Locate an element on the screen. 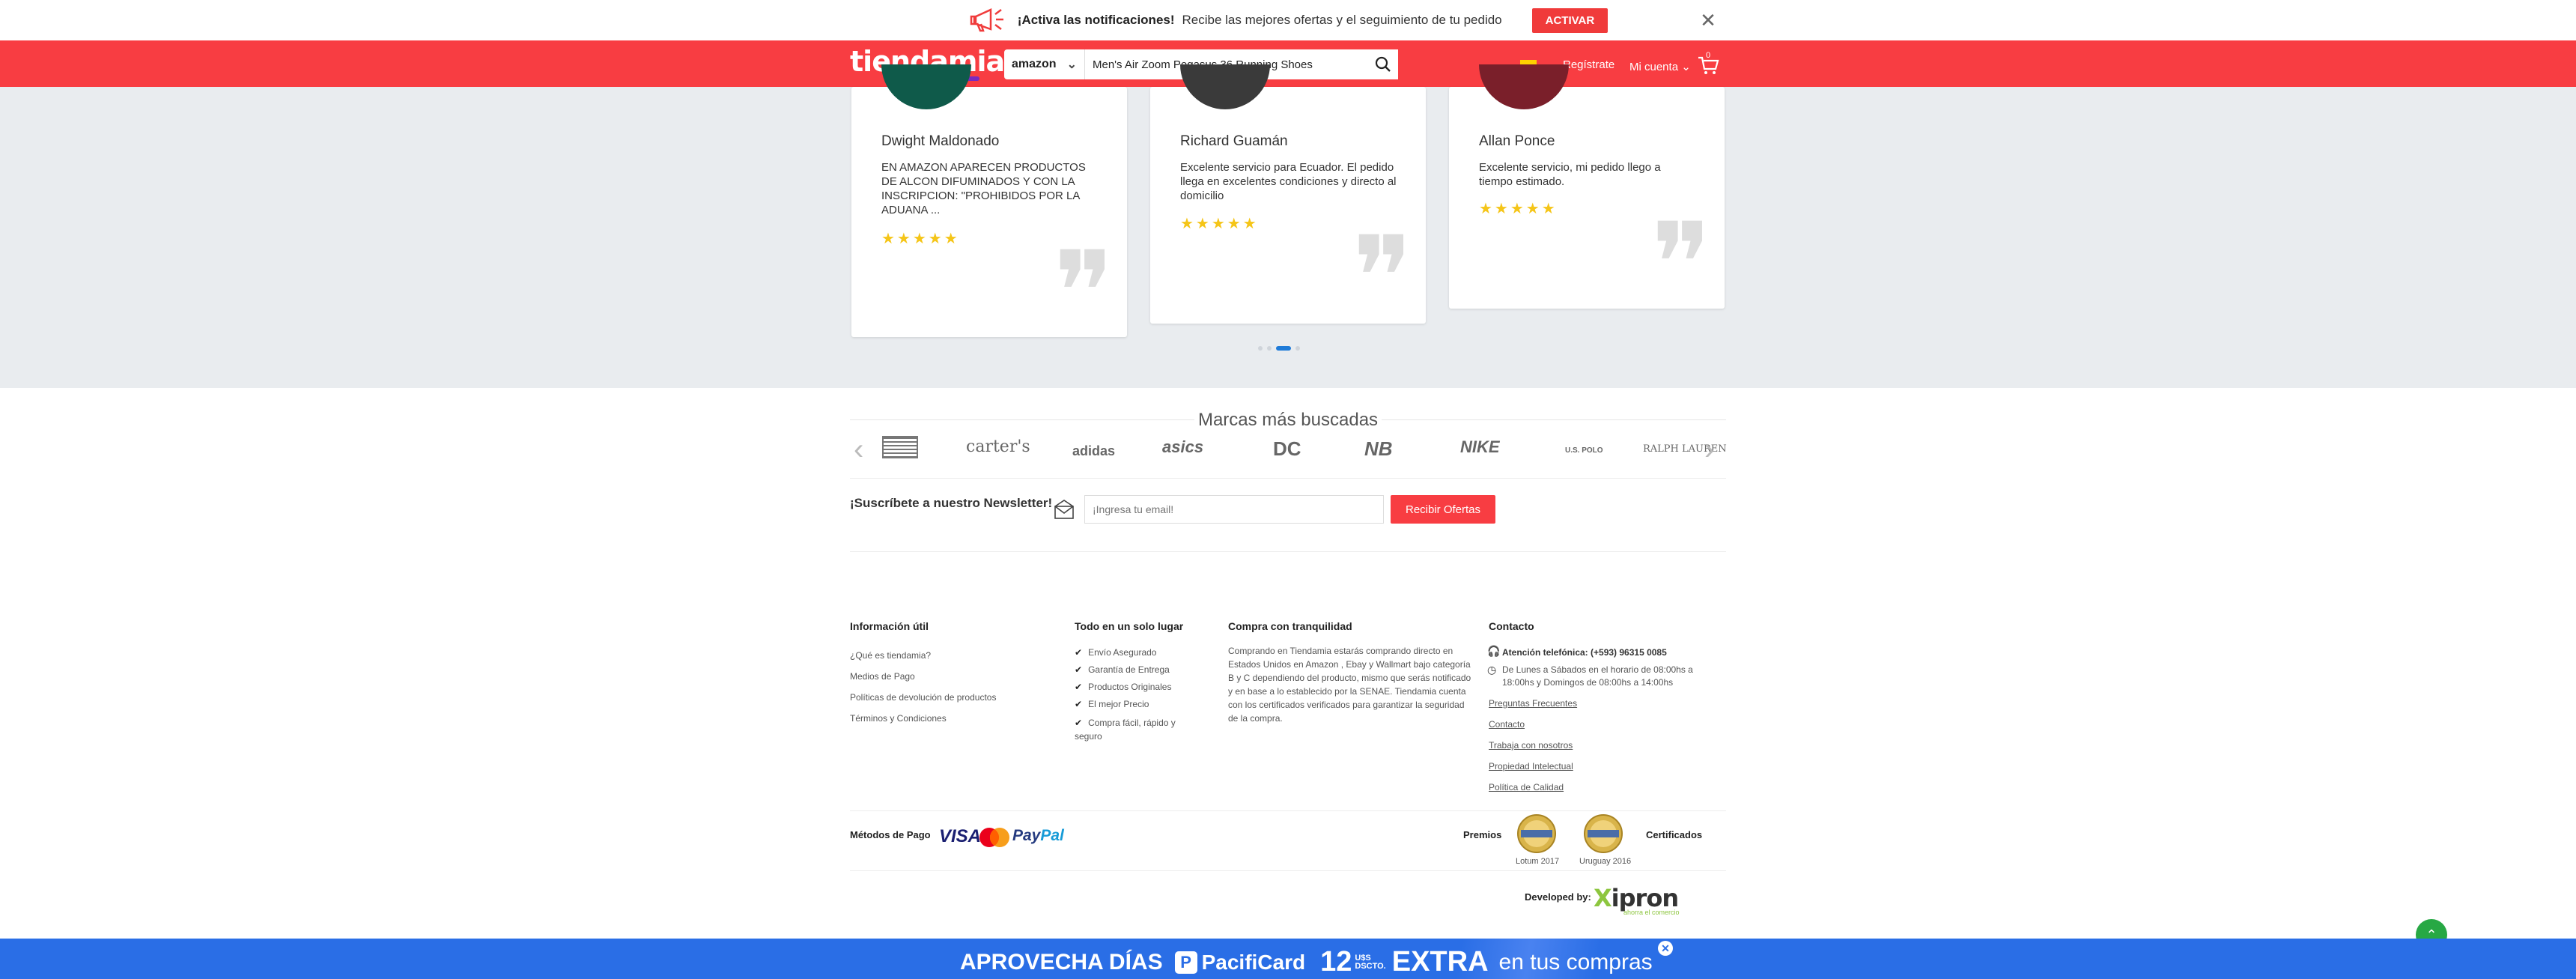 This screenshot has width=2576, height=979. footer-link-faq: Preguntas Frecuentes is located at coordinates (1533, 704).